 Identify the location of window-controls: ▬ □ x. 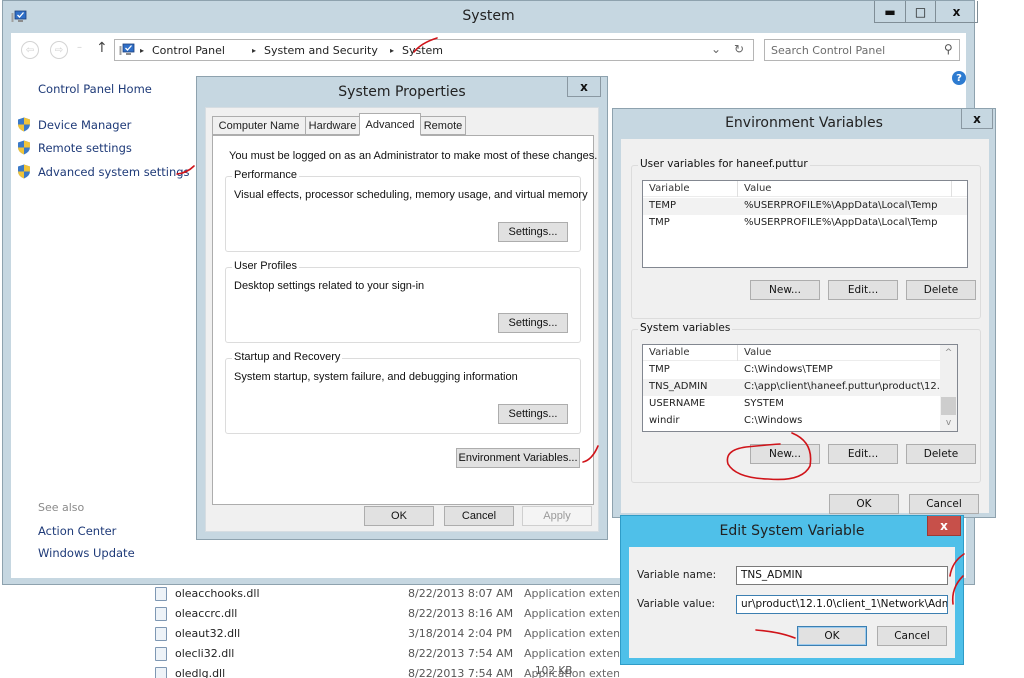
(926, 12).